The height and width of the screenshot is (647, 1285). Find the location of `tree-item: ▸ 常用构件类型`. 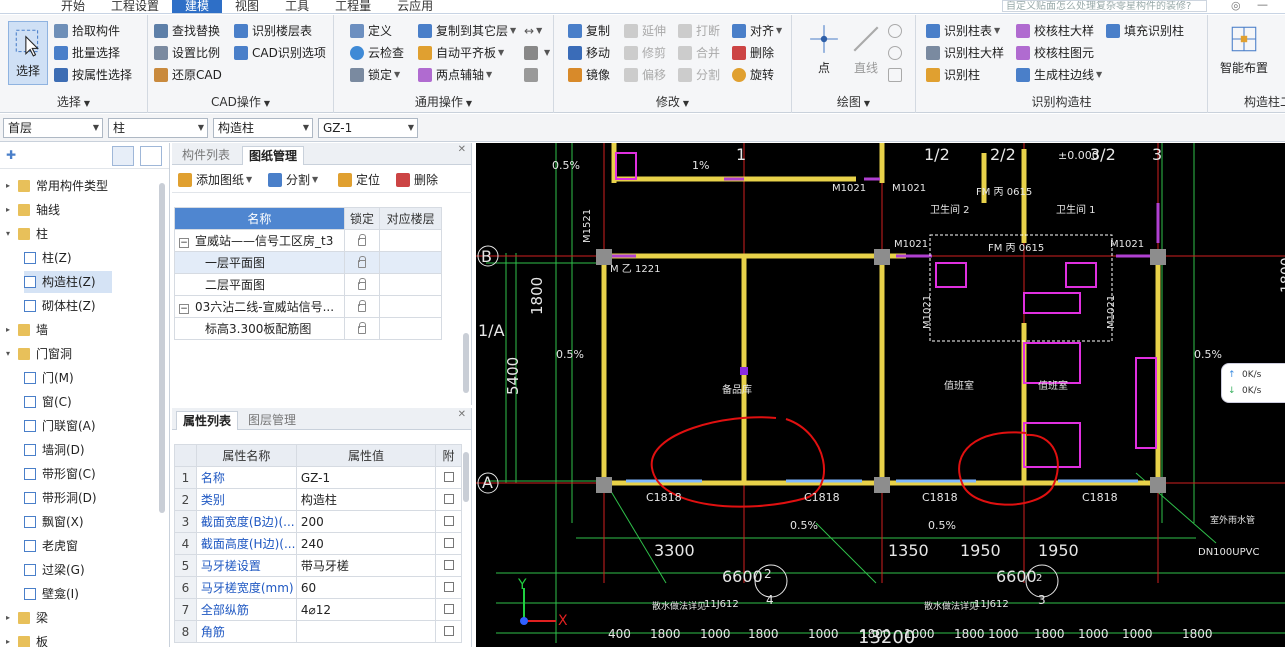

tree-item: ▸ 常用构件类型 is located at coordinates (65, 186).